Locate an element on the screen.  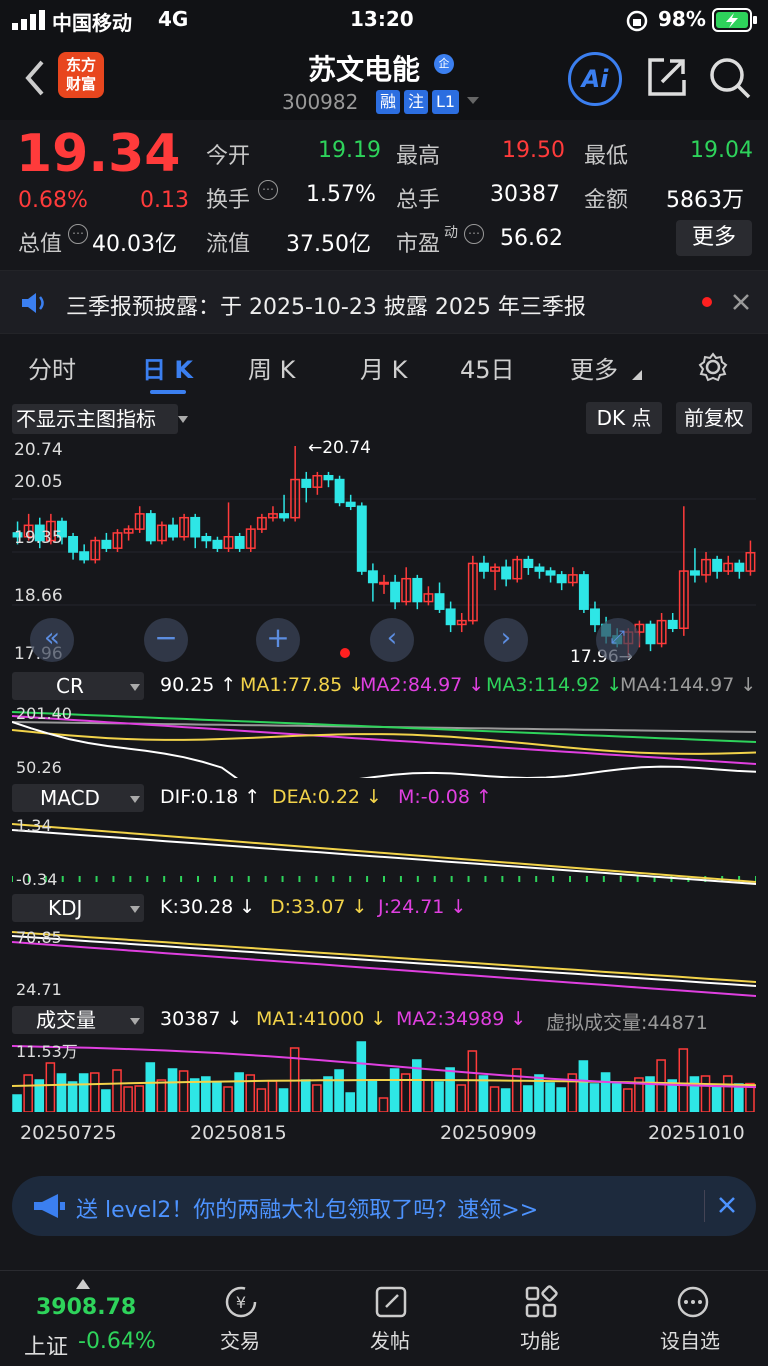
cr-ma1-line is located at coordinates (384, 742).